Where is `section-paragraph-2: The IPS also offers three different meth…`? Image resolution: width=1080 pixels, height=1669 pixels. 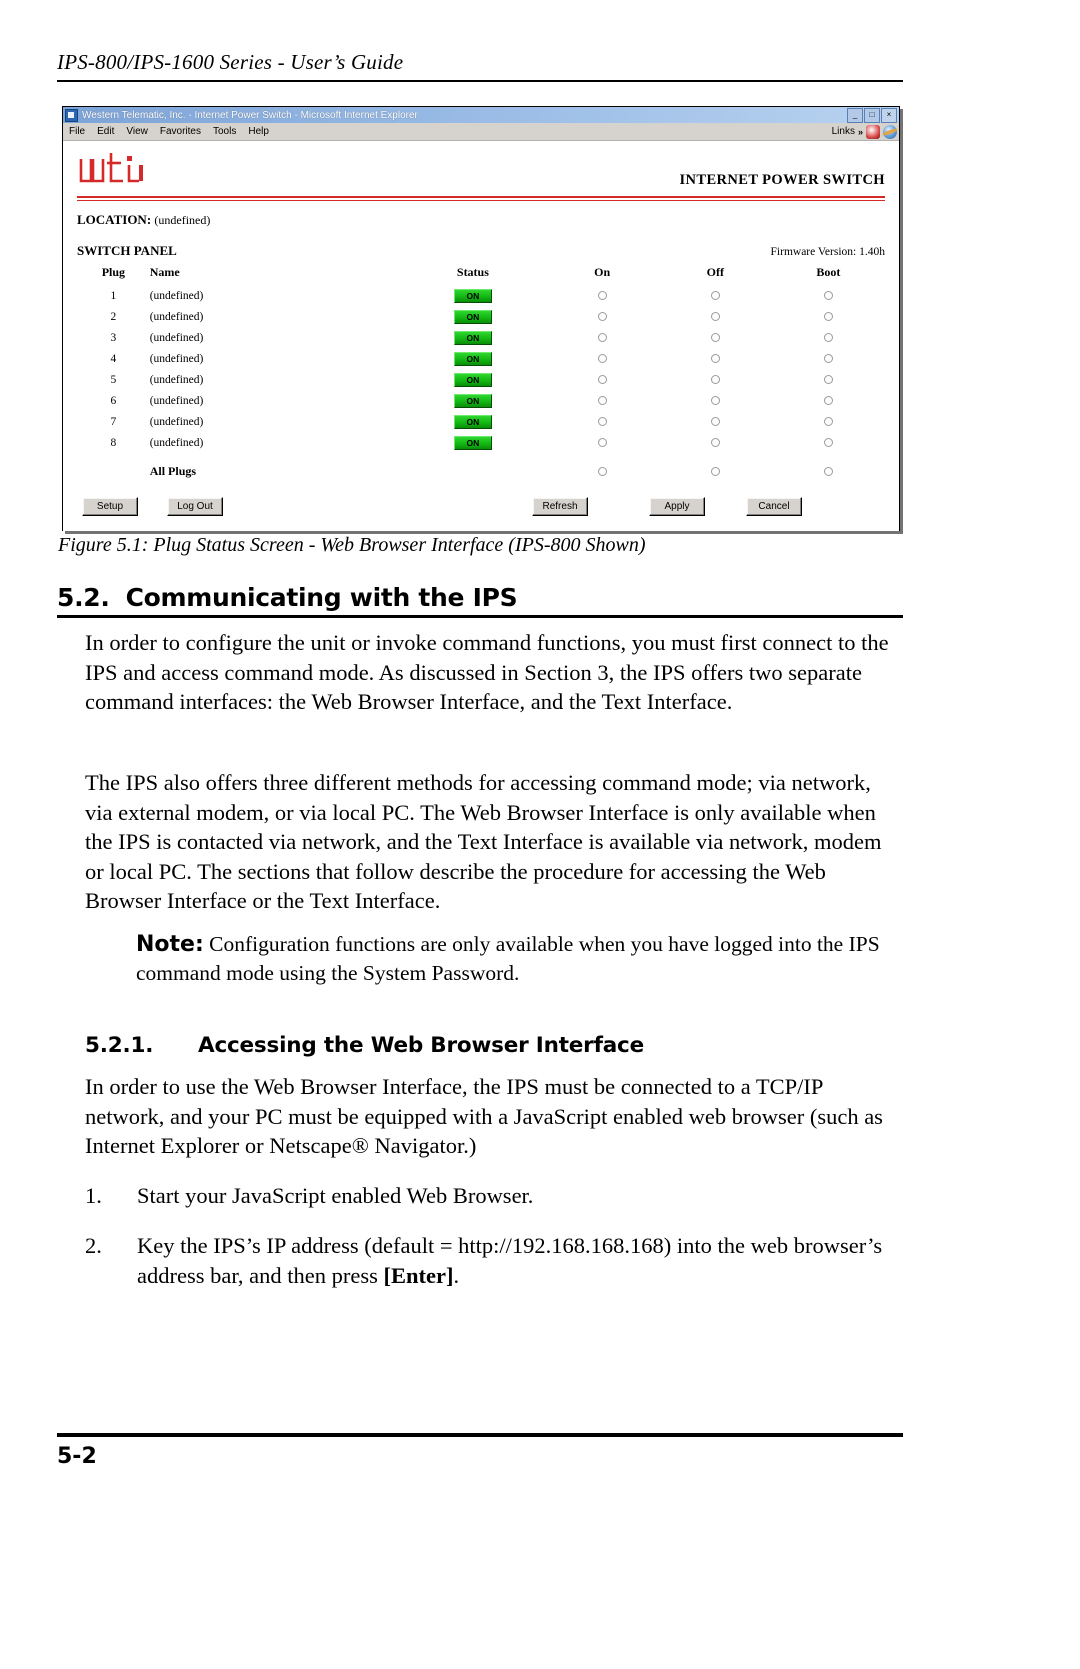 section-paragraph-2: The IPS also offers three different meth… is located at coordinates (483, 841).